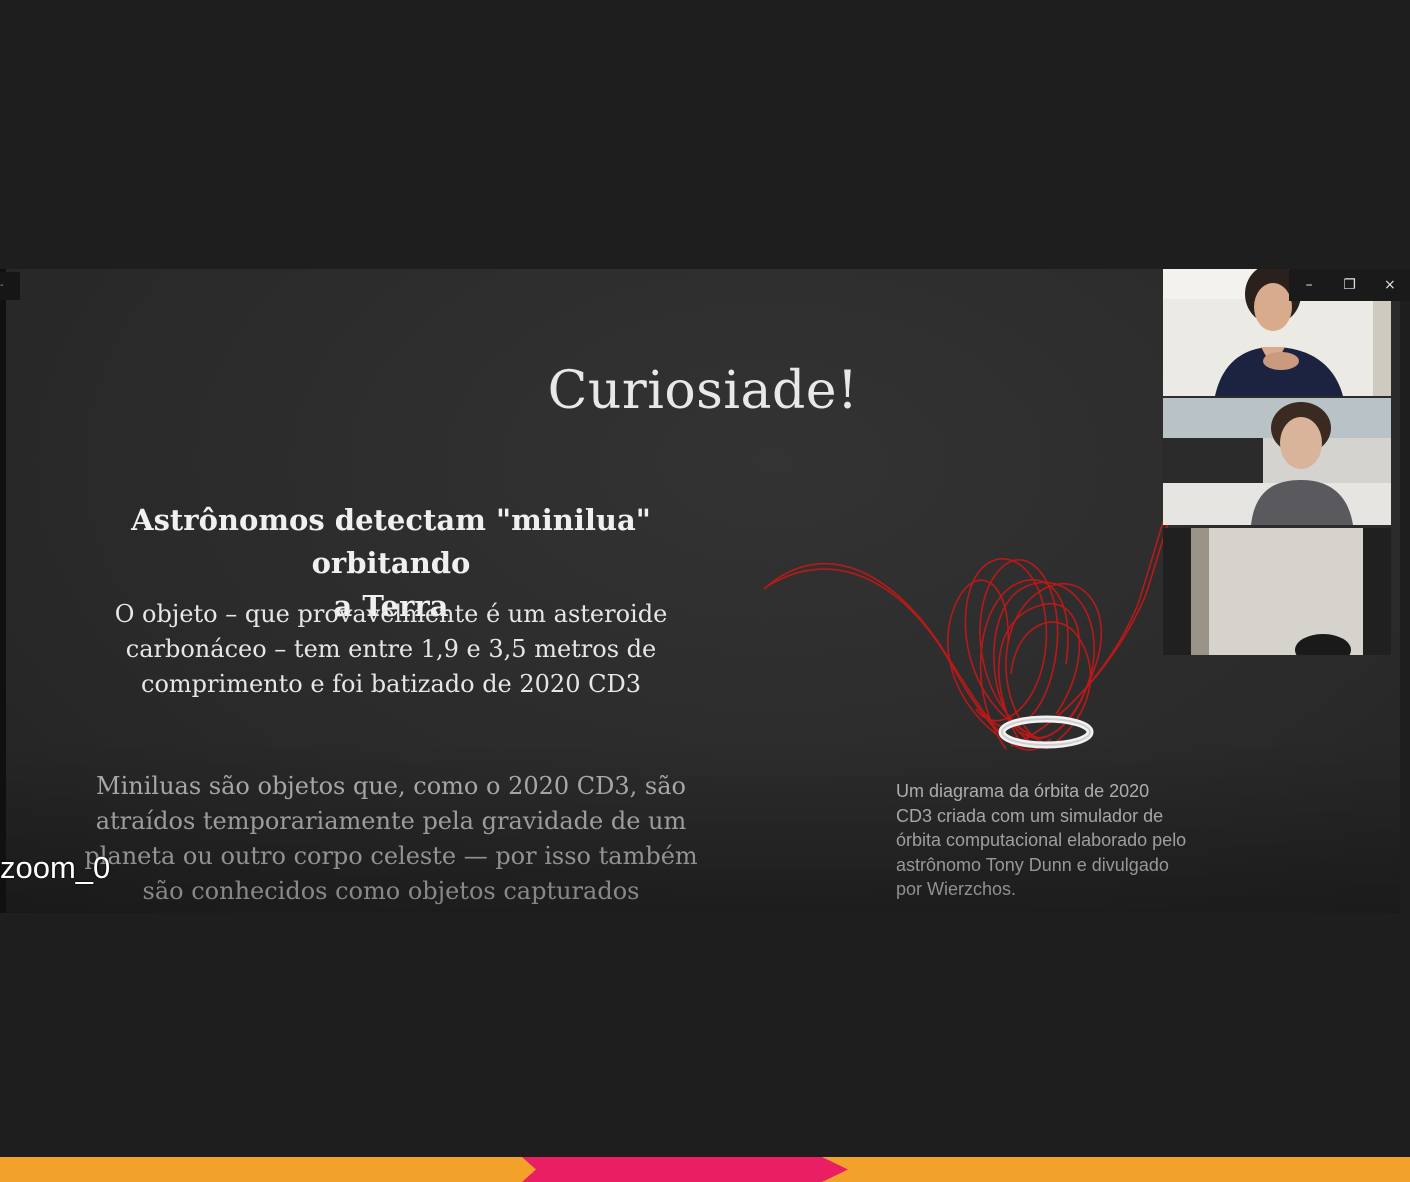 The height and width of the screenshot is (1182, 1410). What do you see at coordinates (1309, 285) in the screenshot?
I see `minimize-icon: –` at bounding box center [1309, 285].